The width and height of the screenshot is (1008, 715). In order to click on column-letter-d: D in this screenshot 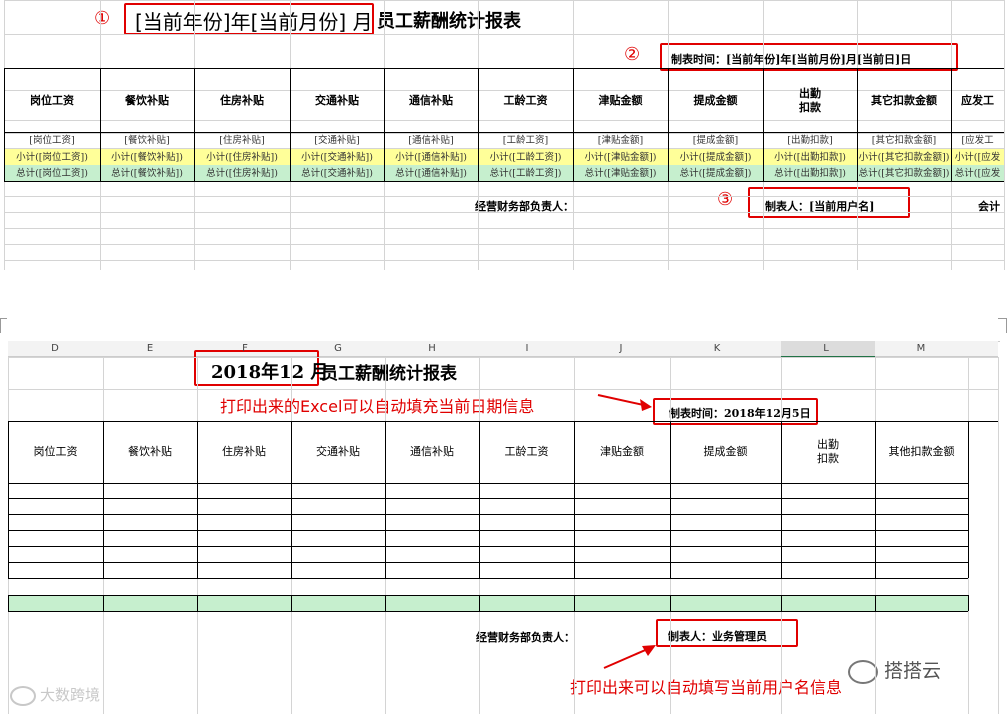, I will do `click(55, 348)`.